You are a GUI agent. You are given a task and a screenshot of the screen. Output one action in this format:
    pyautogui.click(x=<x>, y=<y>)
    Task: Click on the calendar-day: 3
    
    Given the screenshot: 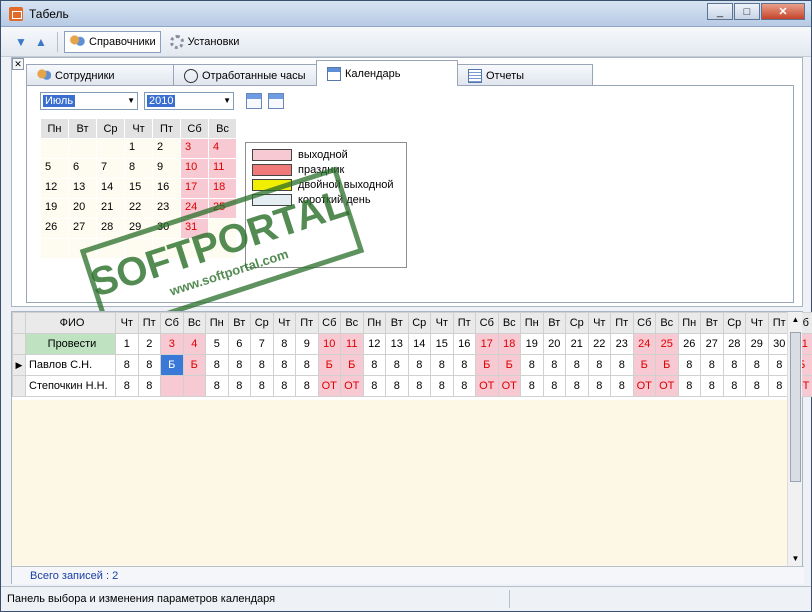 What is the action you would take?
    pyautogui.click(x=194, y=148)
    